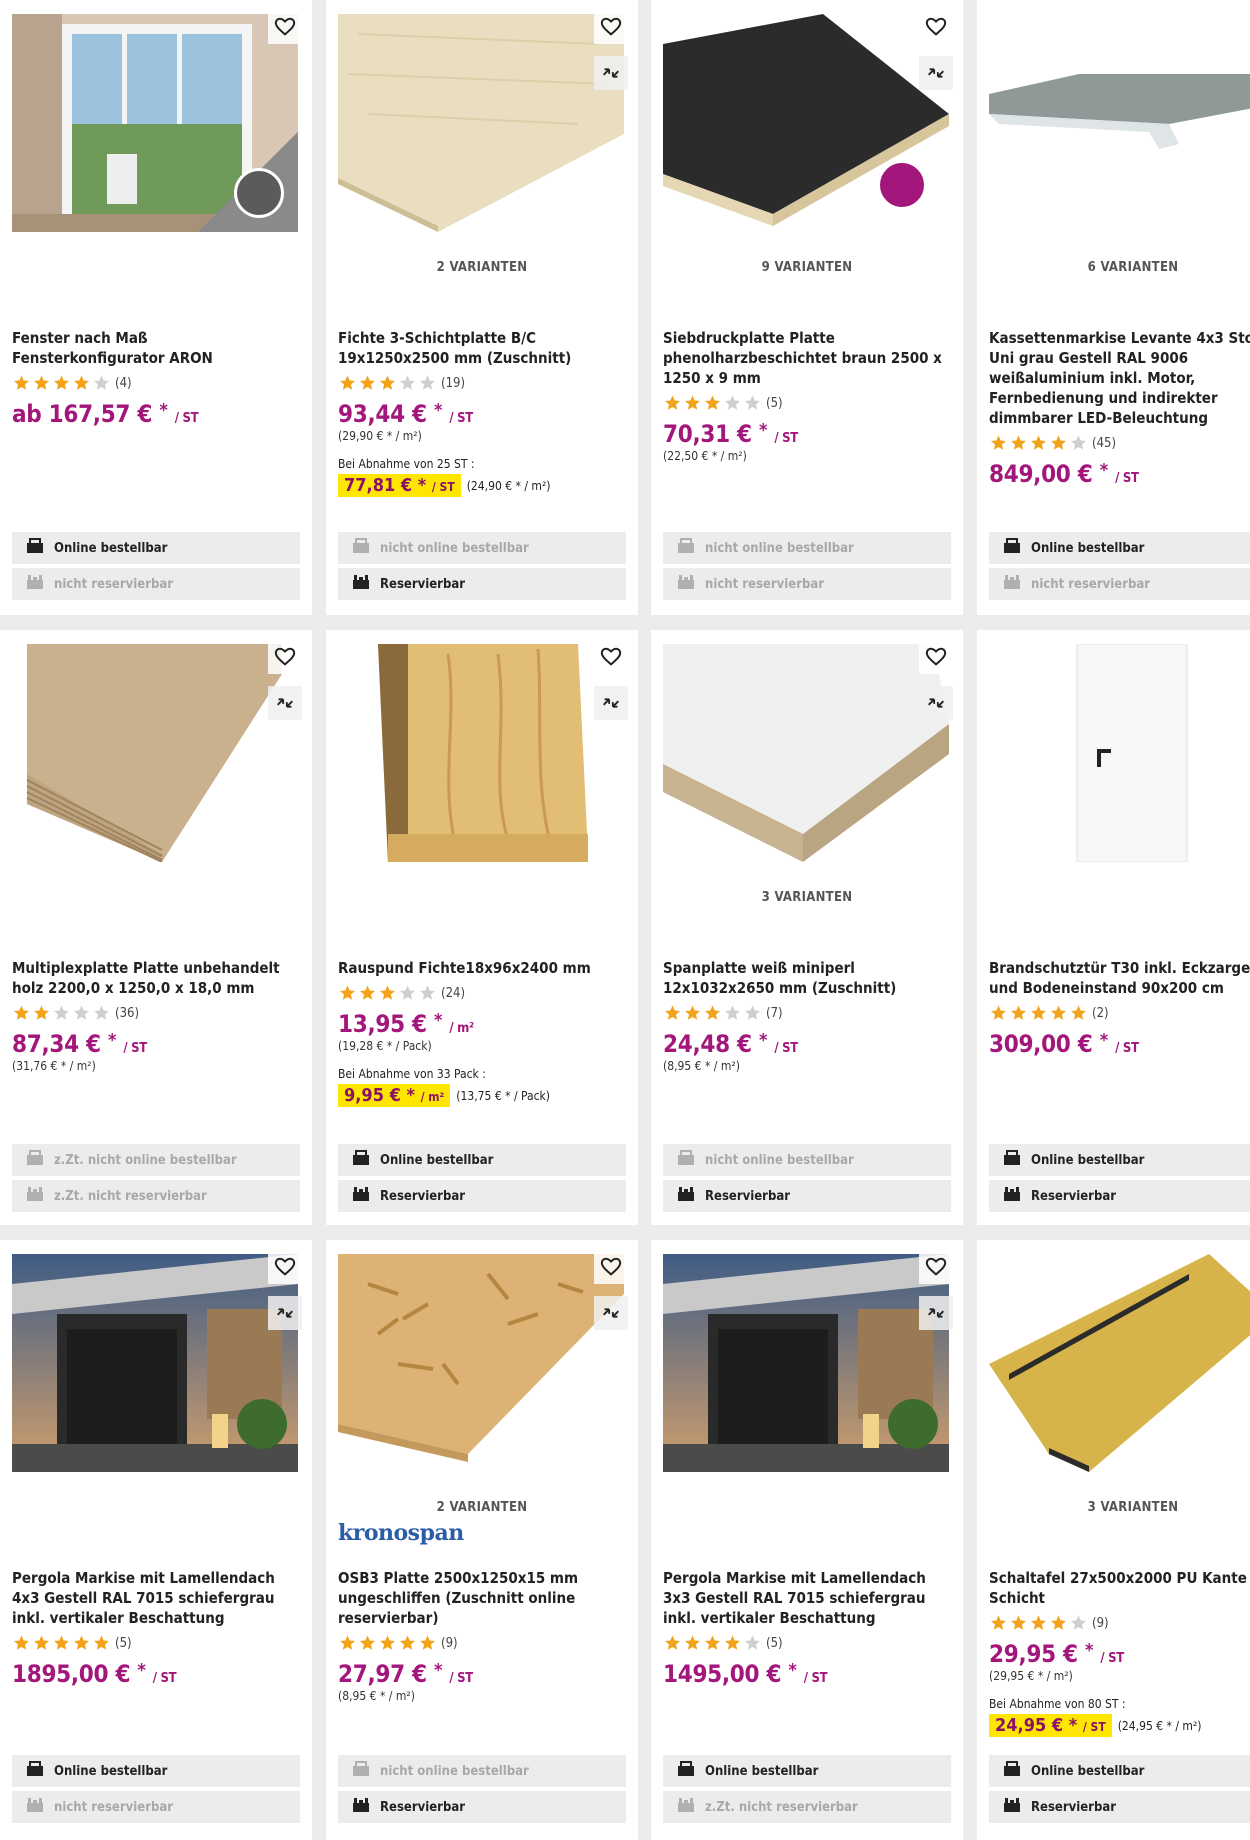 The height and width of the screenshot is (1840, 1250). Describe the element at coordinates (158, 383) in the screenshot. I see `rating: (4)` at that location.